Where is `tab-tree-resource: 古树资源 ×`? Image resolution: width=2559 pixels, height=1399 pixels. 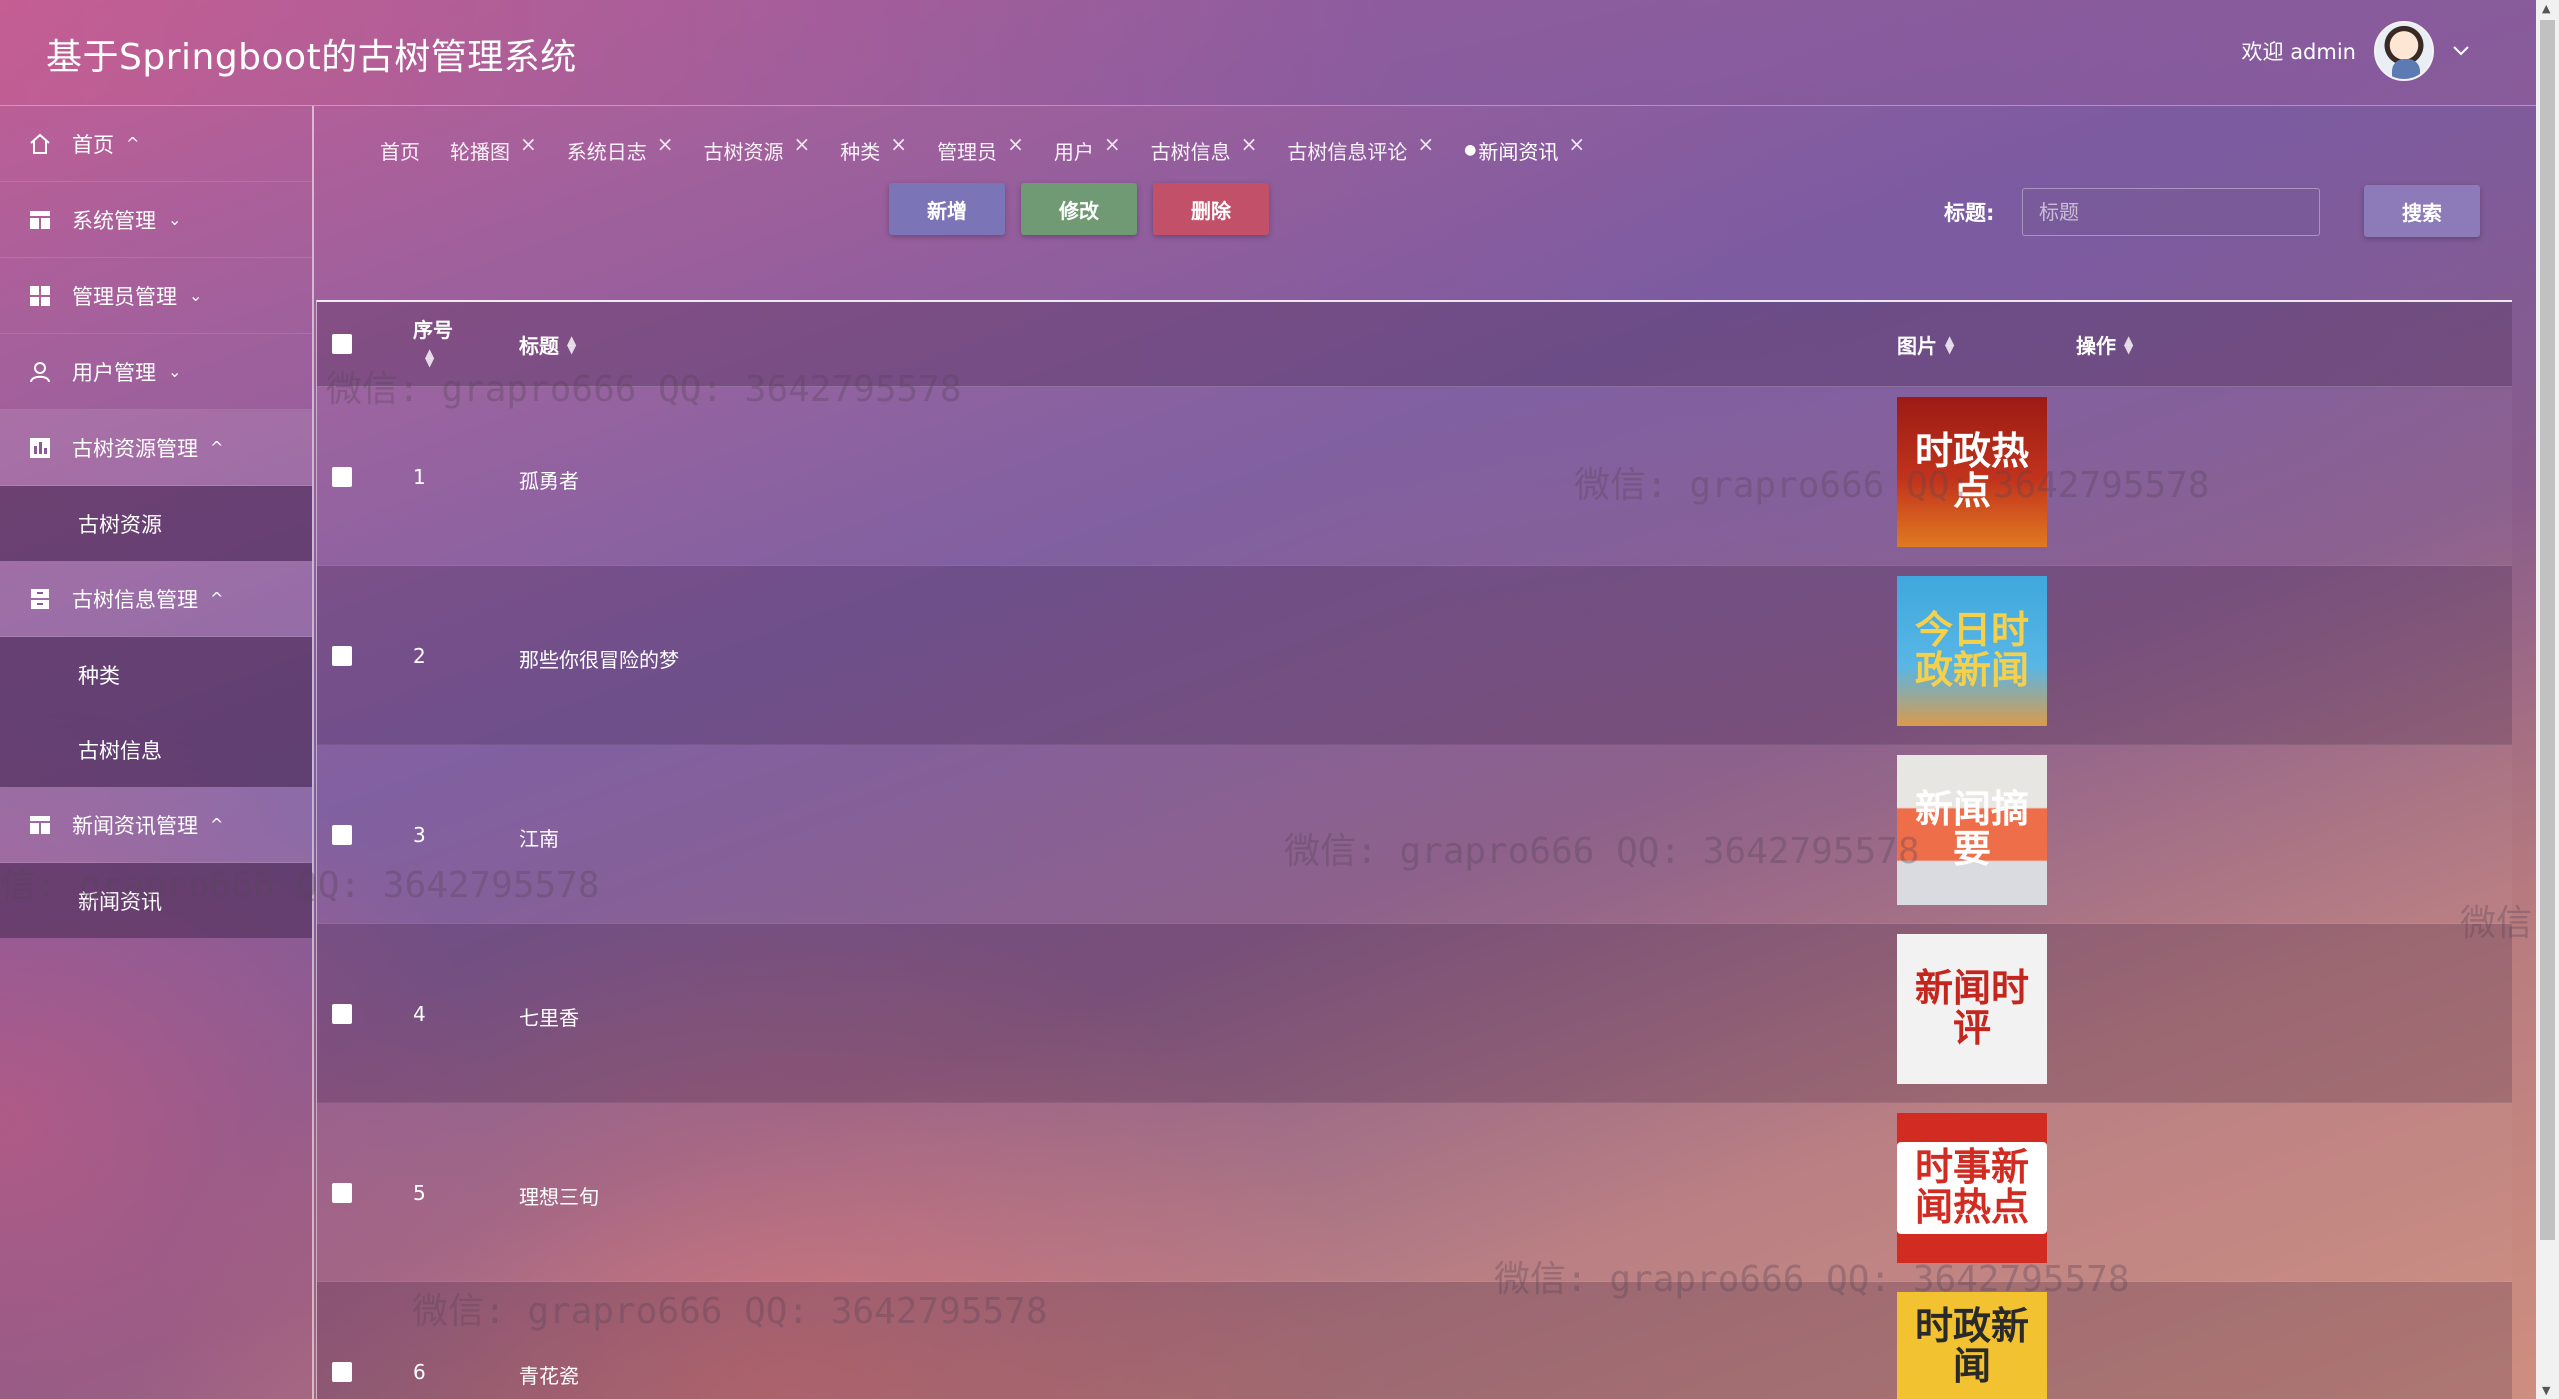
tab-tree-resource: 古树资源 × is located at coordinates (757, 148).